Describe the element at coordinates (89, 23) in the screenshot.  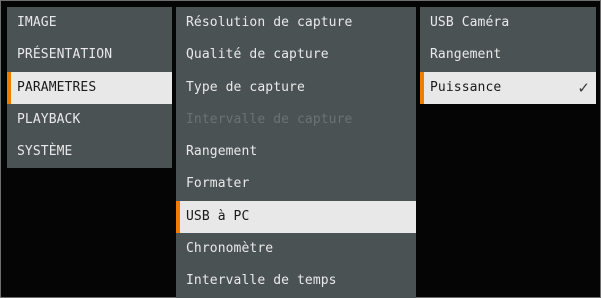
I see `menu-item-image: IMAGE` at that location.